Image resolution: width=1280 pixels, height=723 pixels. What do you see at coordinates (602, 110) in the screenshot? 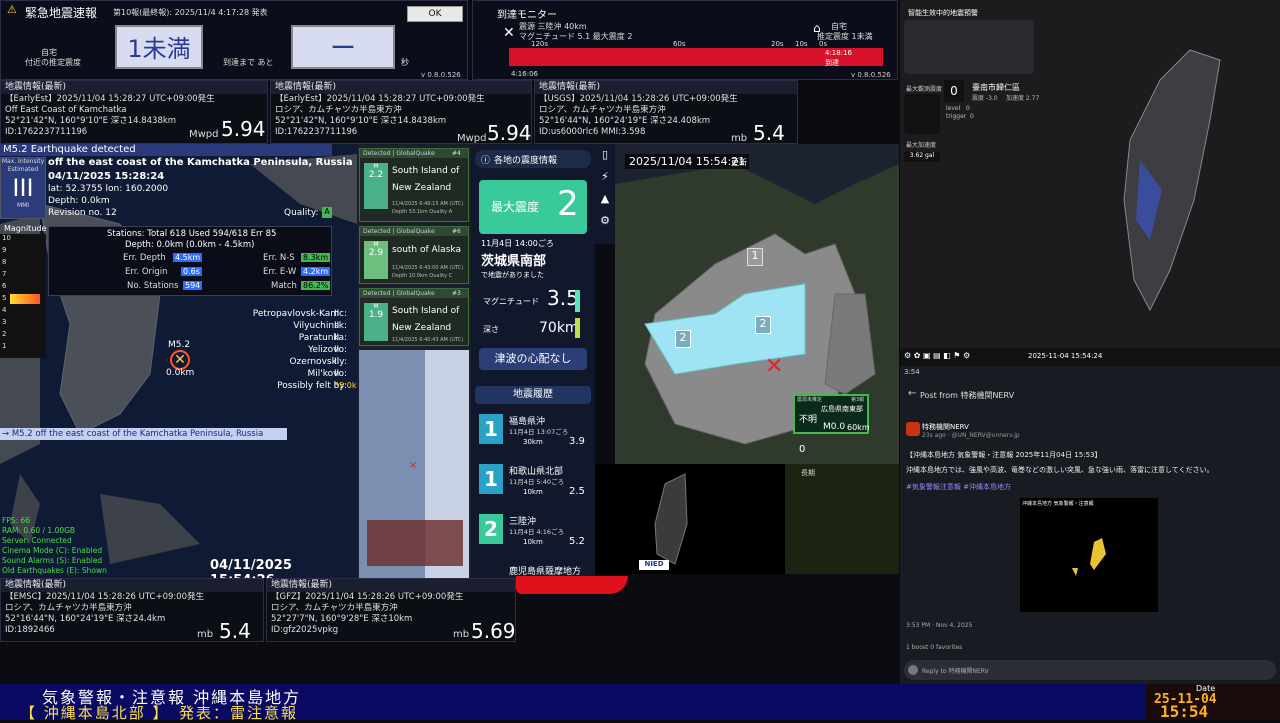
I see `info-line: ロシア、カムチャツカ半島東方沖` at bounding box center [602, 110].